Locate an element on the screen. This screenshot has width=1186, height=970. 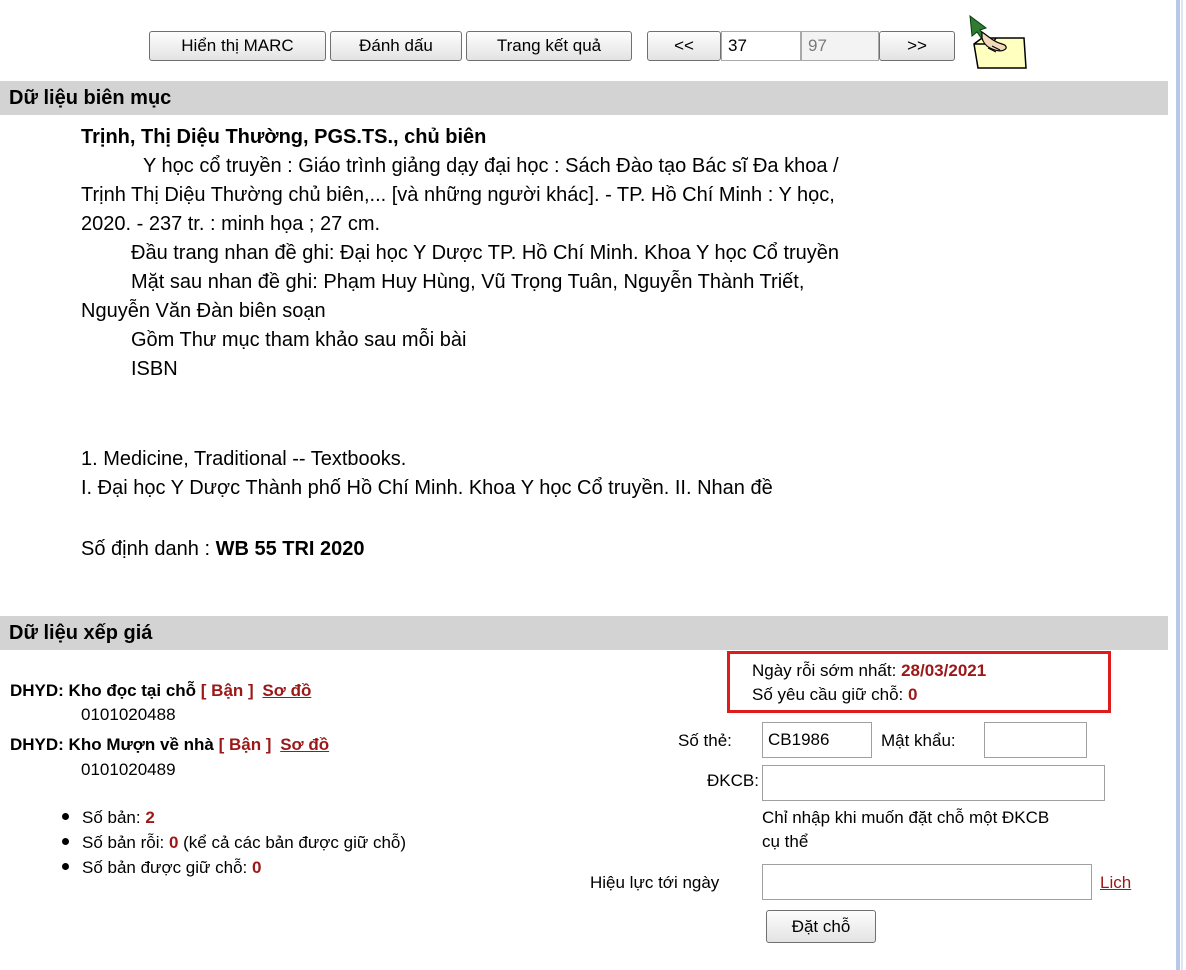
location-row: DHYD: Kho Mượn về nhà [ Bận ] Sơ đồ is located at coordinates (169, 745).